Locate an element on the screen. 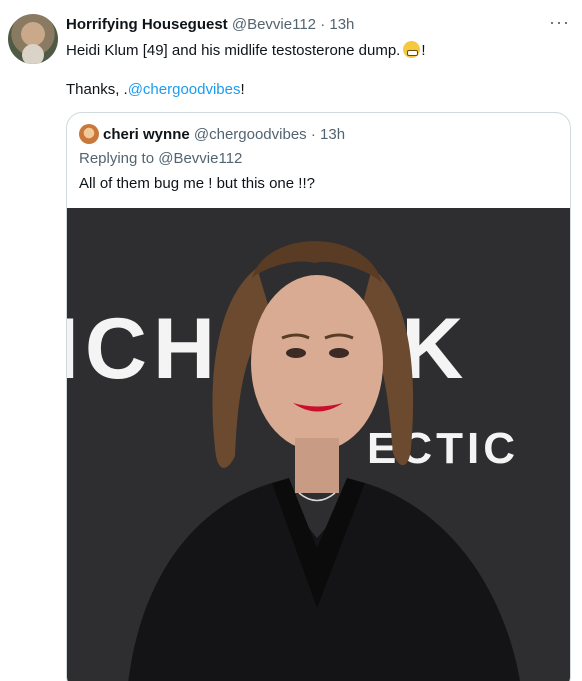  author-name: Horrifying Houseguest is located at coordinates (147, 24).